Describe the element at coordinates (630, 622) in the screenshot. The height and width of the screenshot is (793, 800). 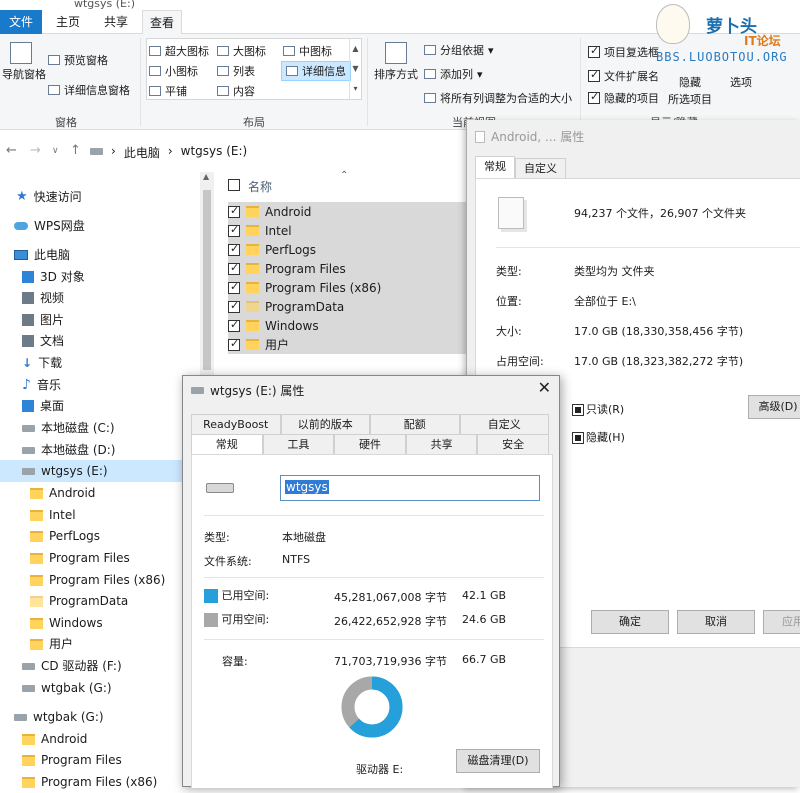
I see `ok-button: 确定` at that location.